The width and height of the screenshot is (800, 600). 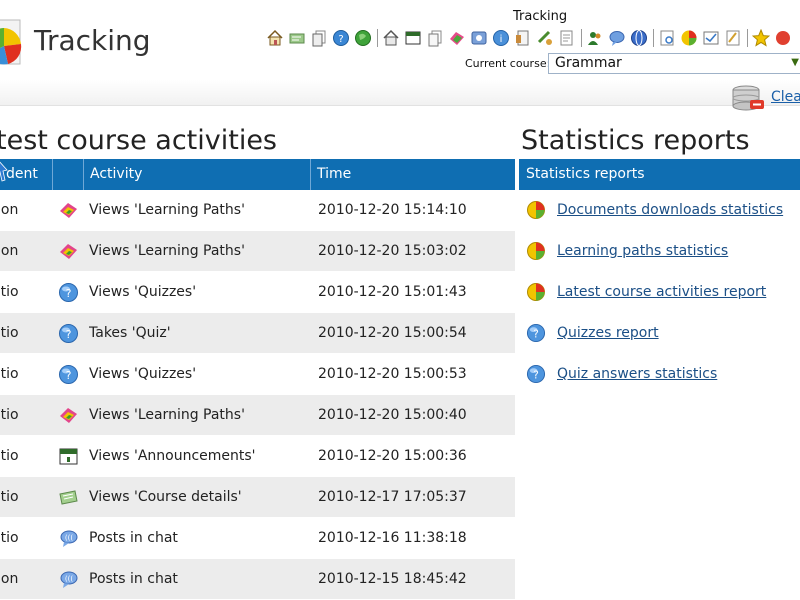 What do you see at coordinates (748, 98) in the screenshot?
I see `database-clear-icon` at bounding box center [748, 98].